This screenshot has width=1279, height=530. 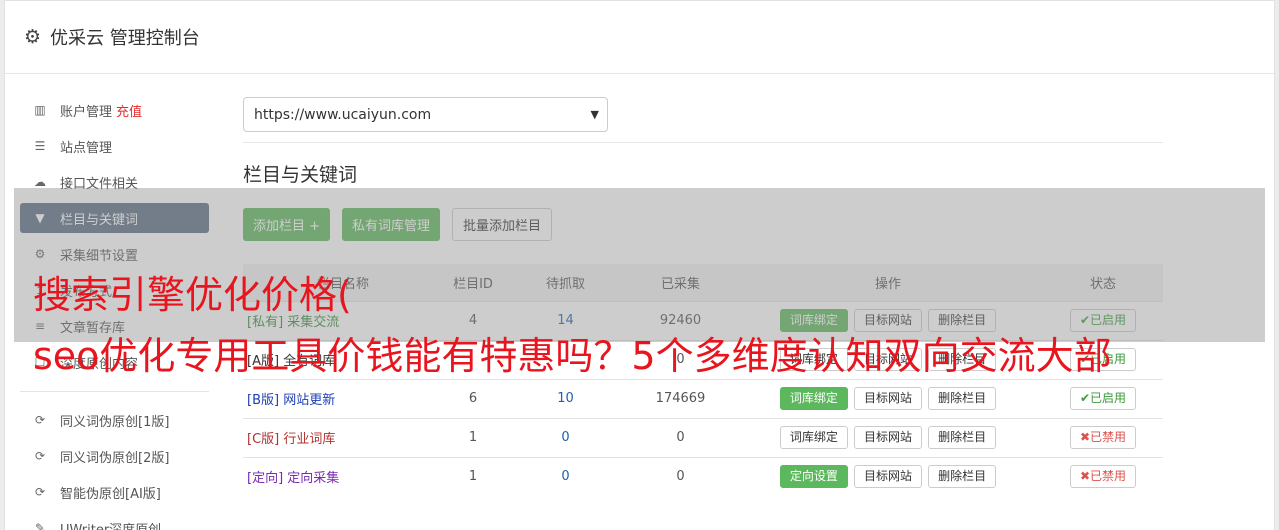 I want to click on row-actions: 定向设置 目标网站 删除栏目, so click(x=888, y=476).